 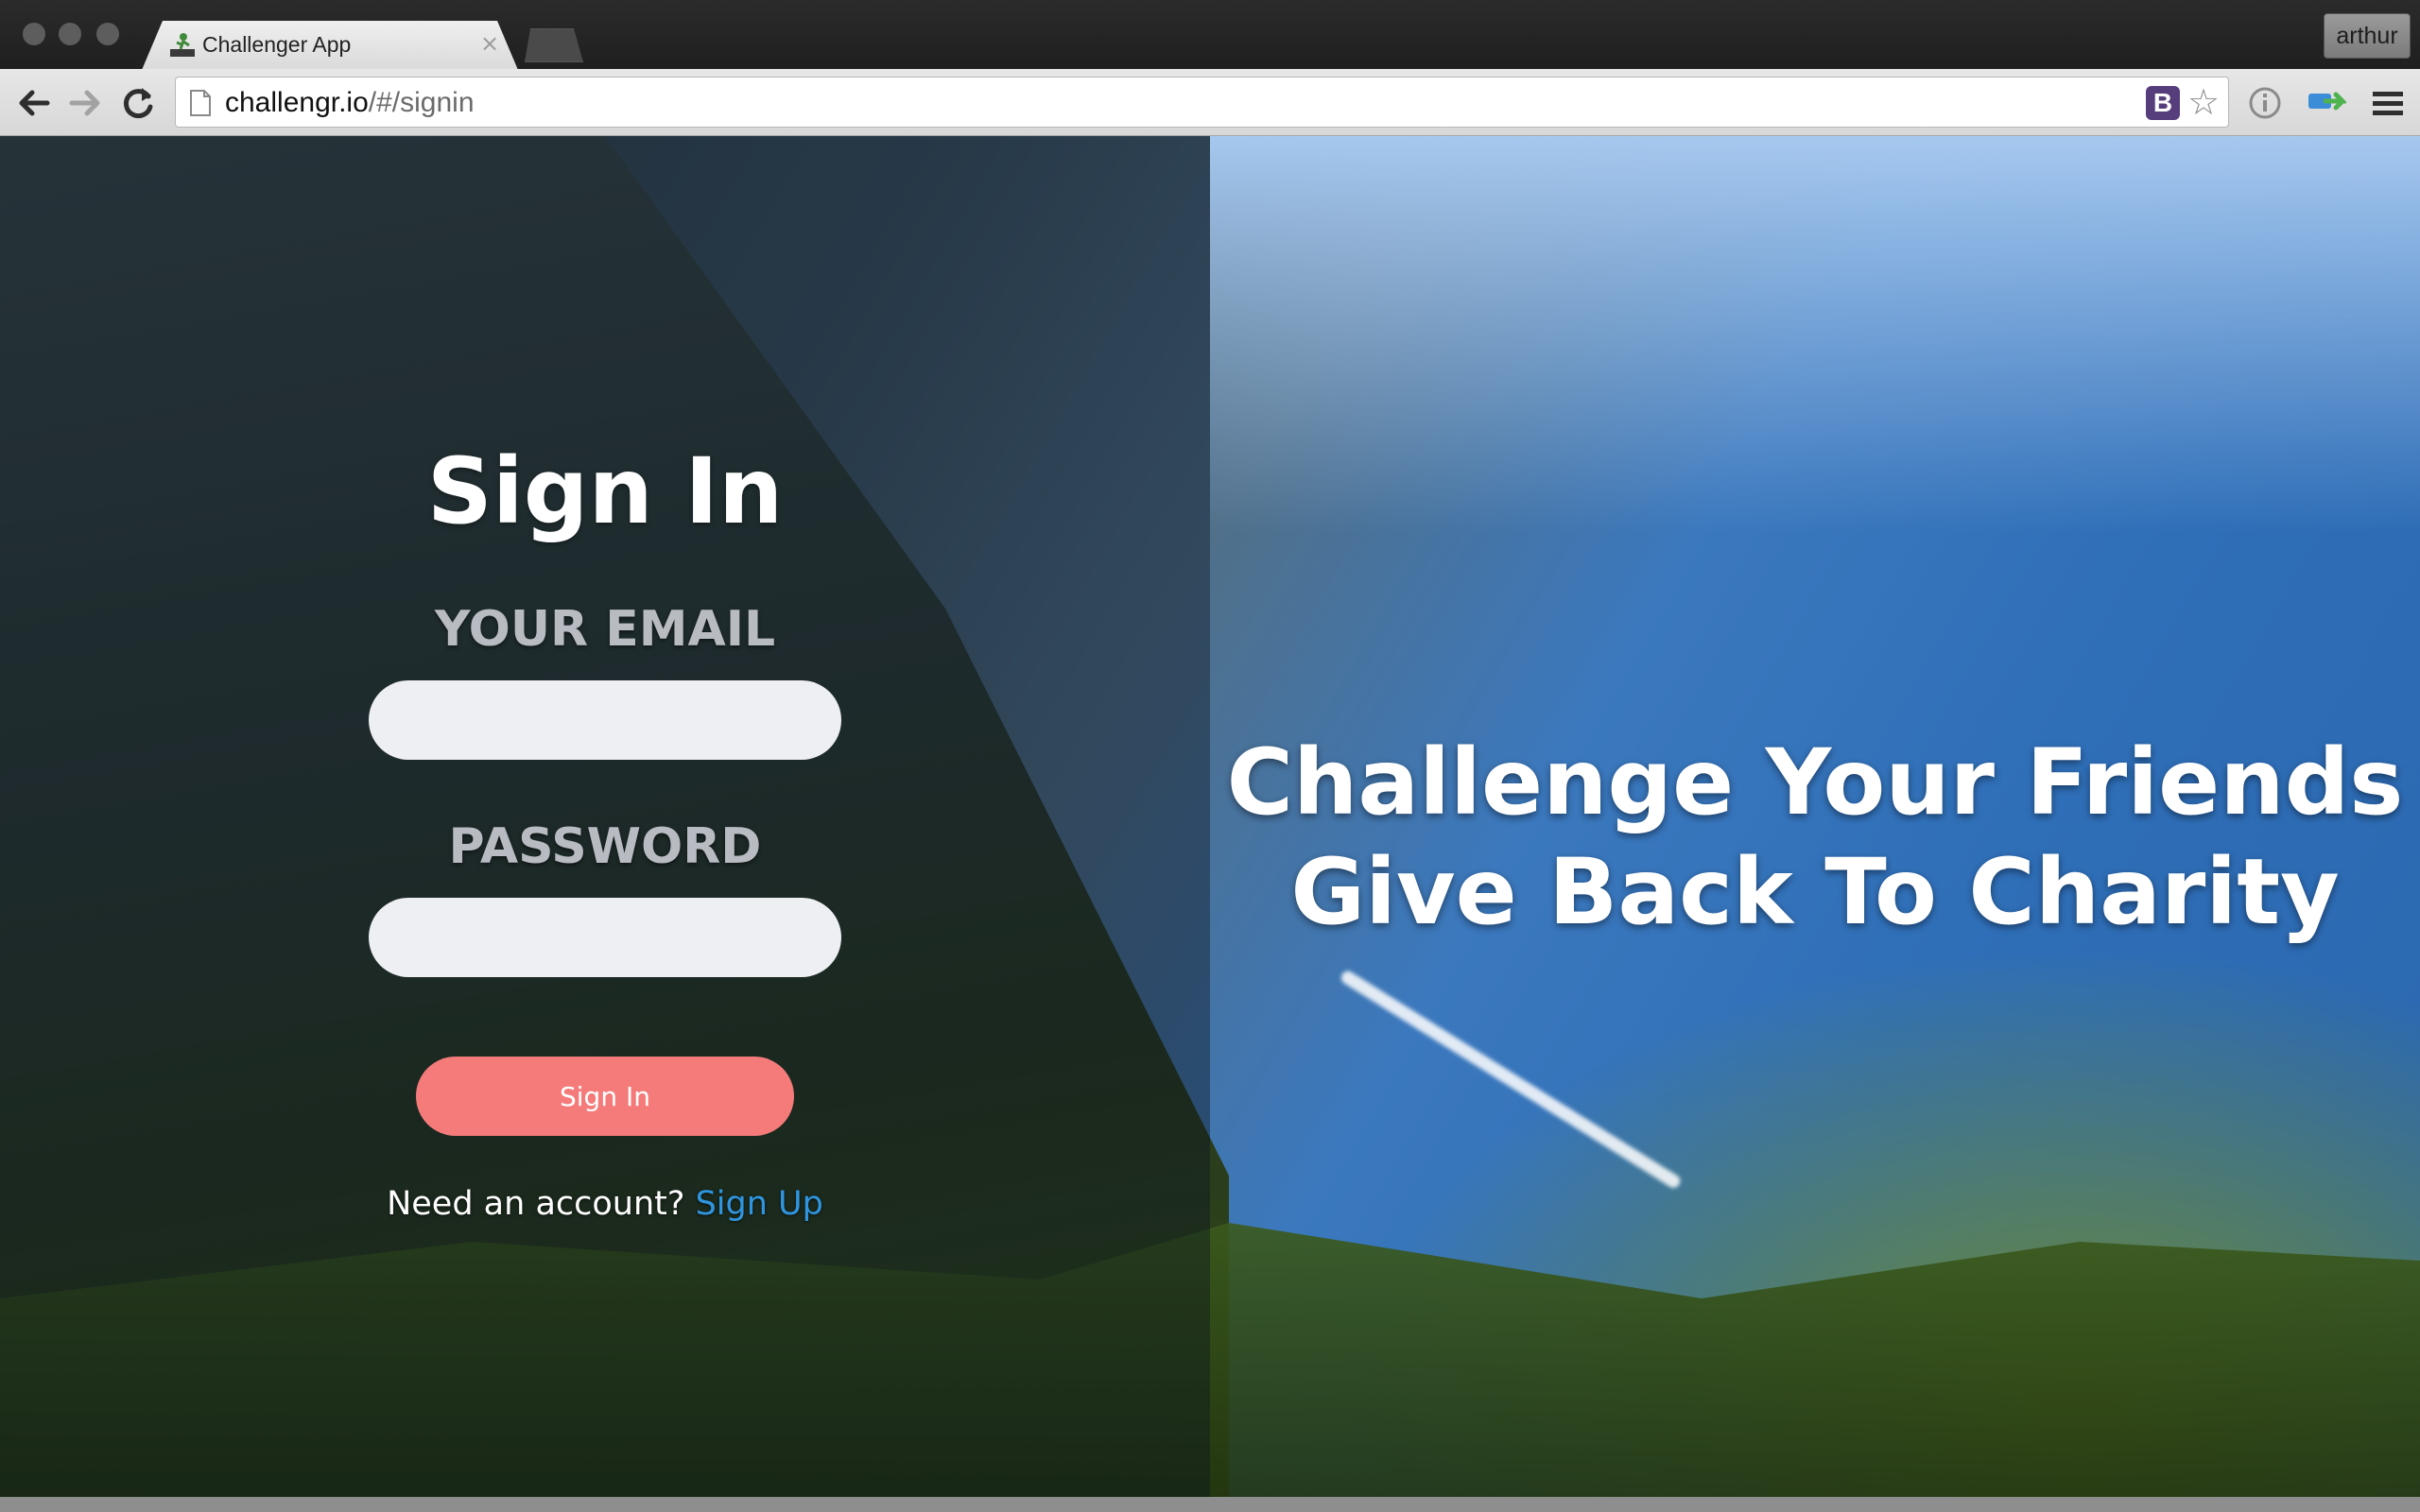 I want to click on page-icon, so click(x=201, y=103).